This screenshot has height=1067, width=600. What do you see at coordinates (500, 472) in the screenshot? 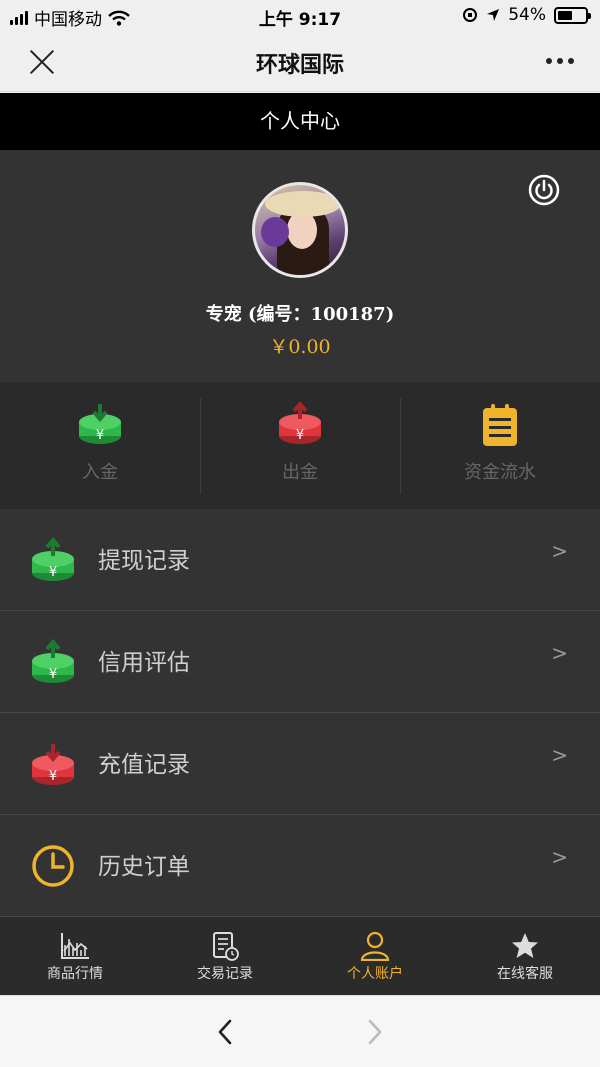
I see `fund-flow-label: 资金流水` at bounding box center [500, 472].